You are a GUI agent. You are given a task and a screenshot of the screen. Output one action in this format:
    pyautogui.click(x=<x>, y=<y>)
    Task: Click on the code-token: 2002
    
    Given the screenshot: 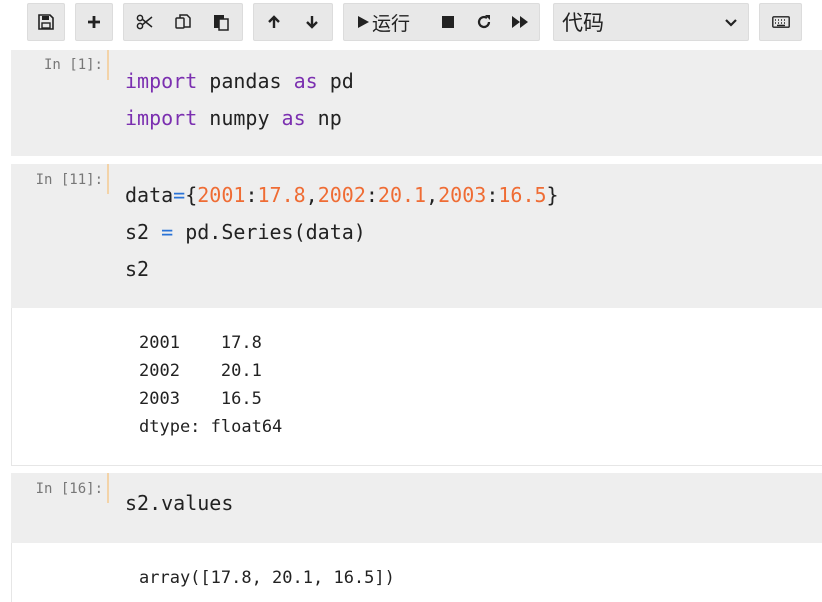 What is the action you would take?
    pyautogui.click(x=341, y=195)
    